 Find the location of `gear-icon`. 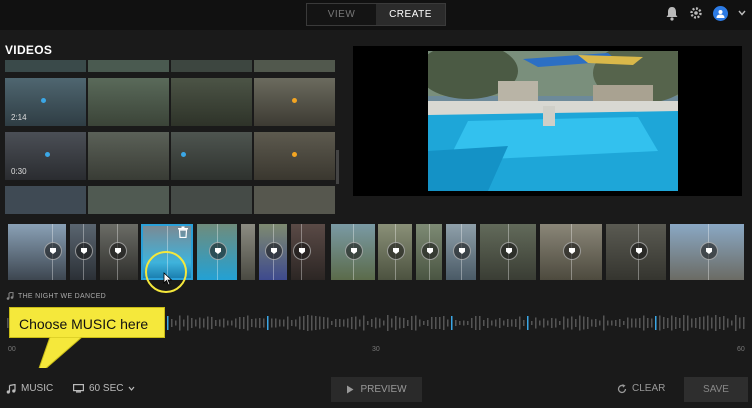

gear-icon is located at coordinates (696, 13).